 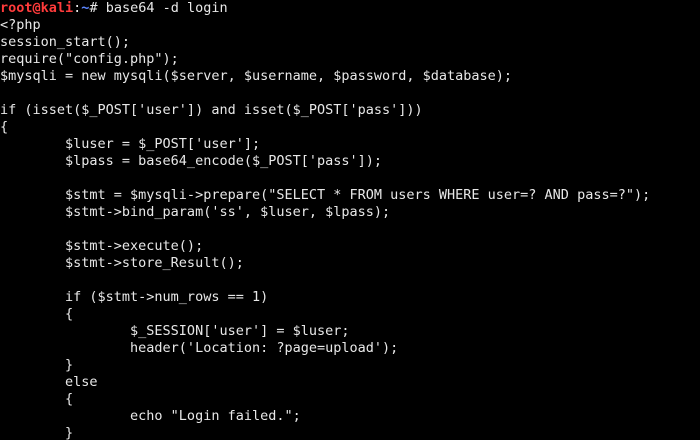 I want to click on prompt-command: base64 -d login, so click(x=162, y=8).